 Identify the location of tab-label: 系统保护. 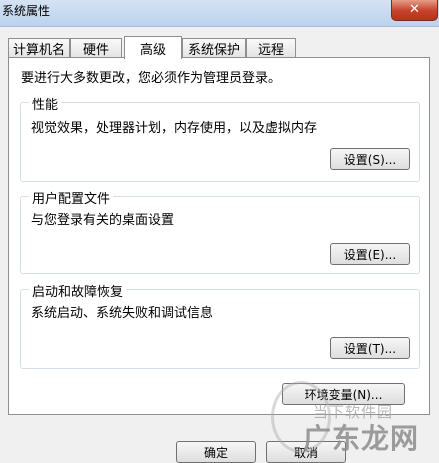
(213, 50).